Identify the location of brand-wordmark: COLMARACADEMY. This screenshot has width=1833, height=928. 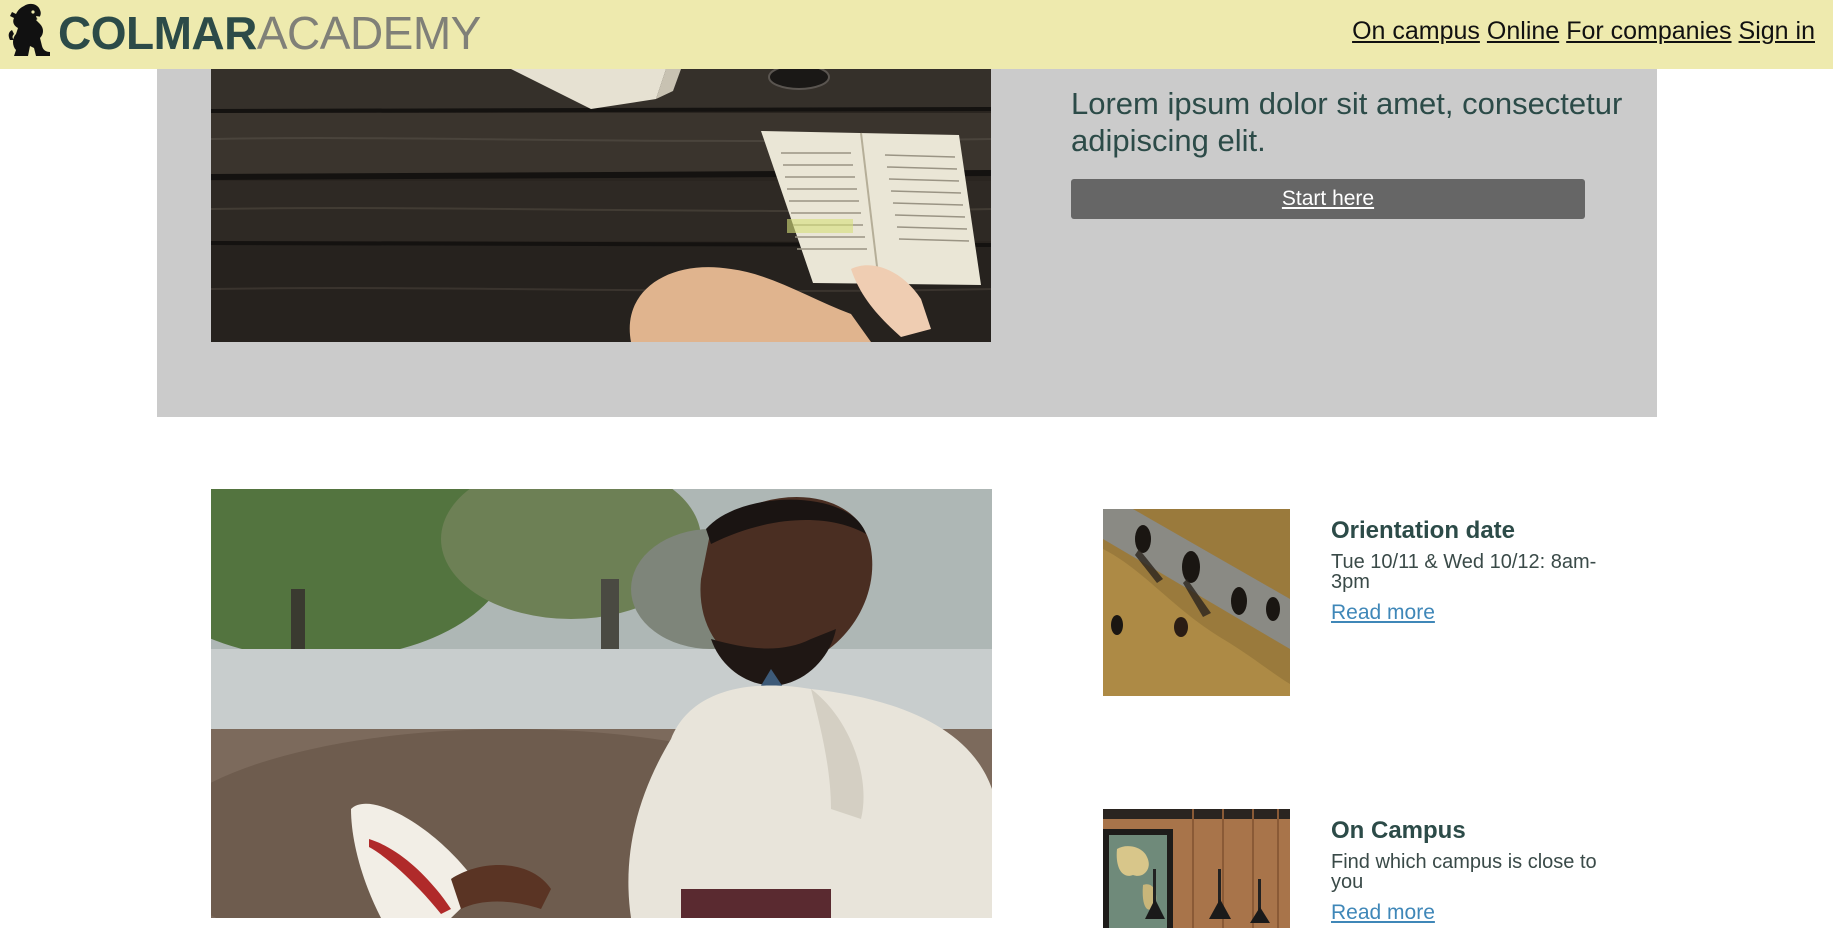
(269, 33).